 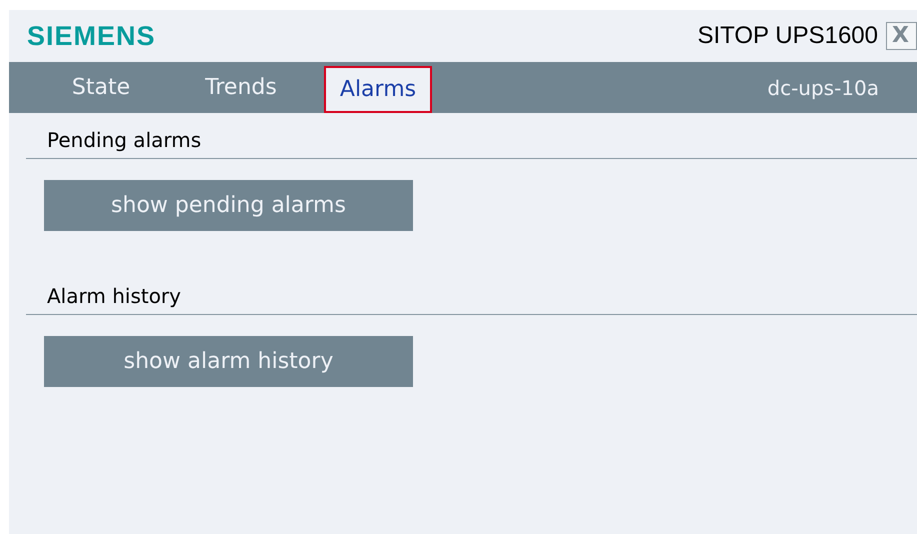 What do you see at coordinates (823, 88) in the screenshot?
I see `device-name: dc-ups-10a` at bounding box center [823, 88].